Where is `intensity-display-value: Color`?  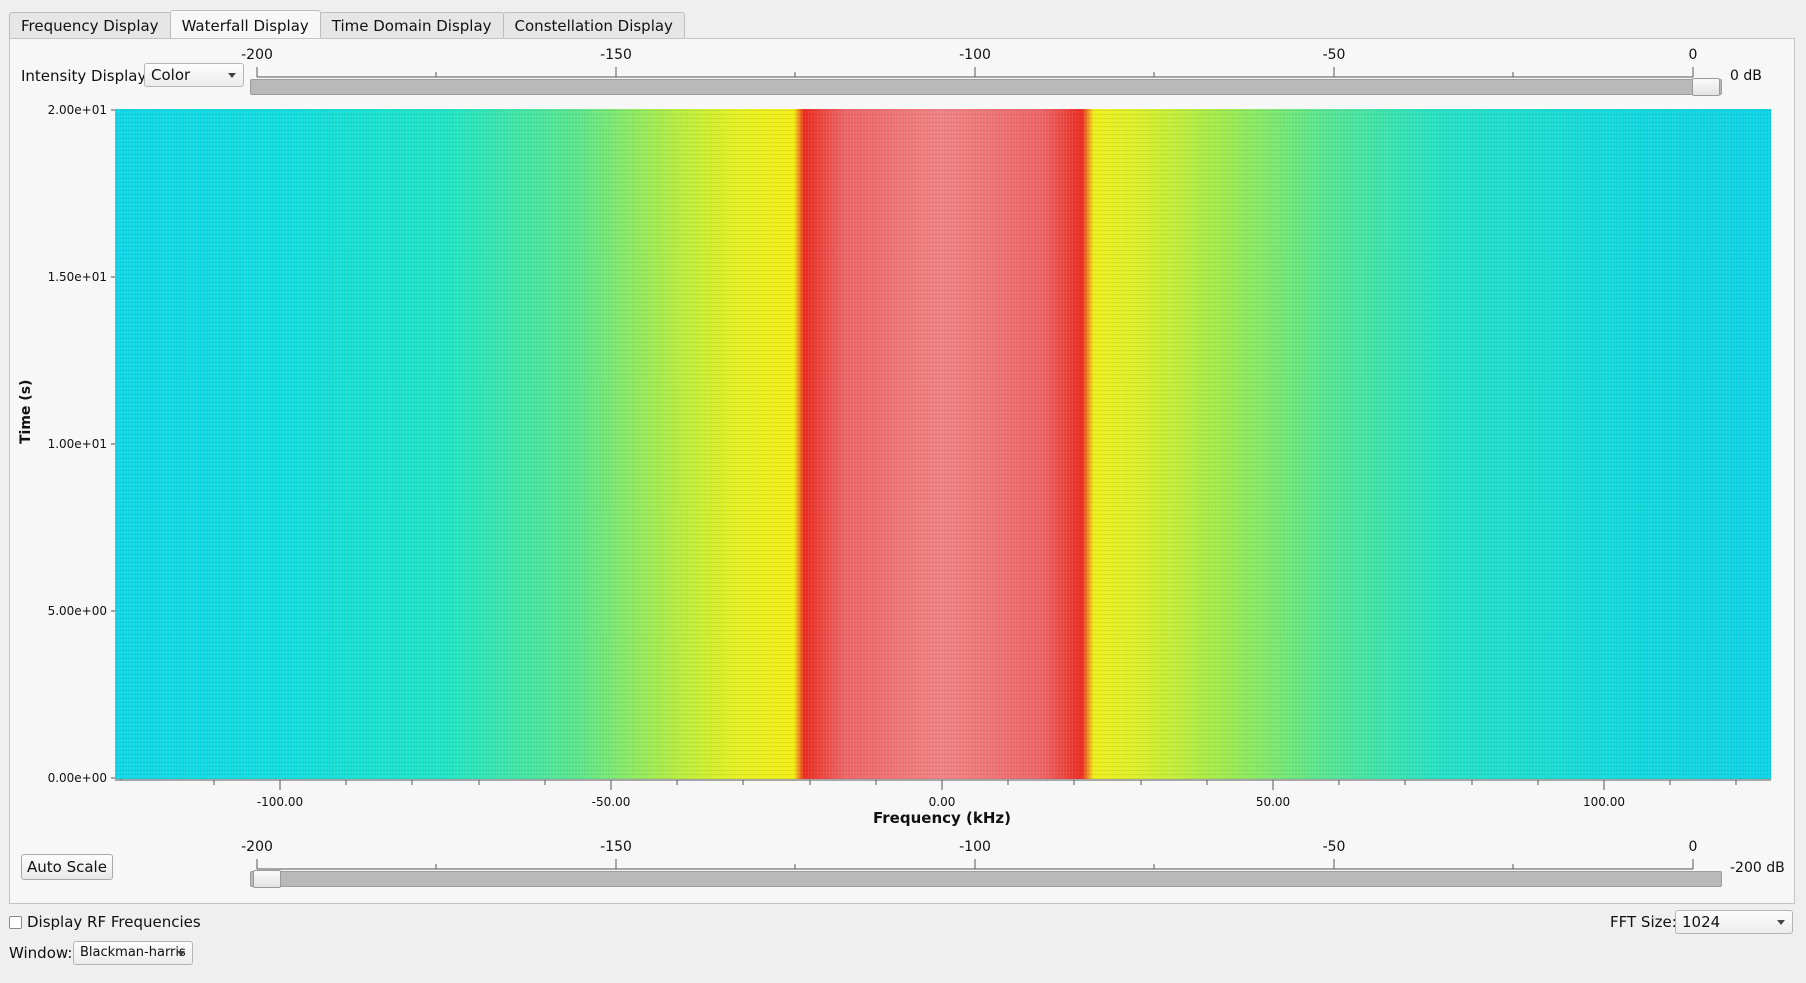
intensity-display-value: Color is located at coordinates (171, 75).